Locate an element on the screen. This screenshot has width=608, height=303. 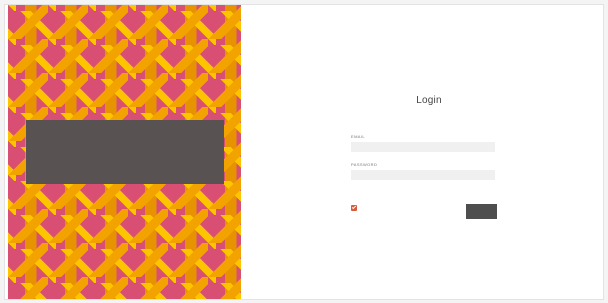
email-input is located at coordinates (423, 147).